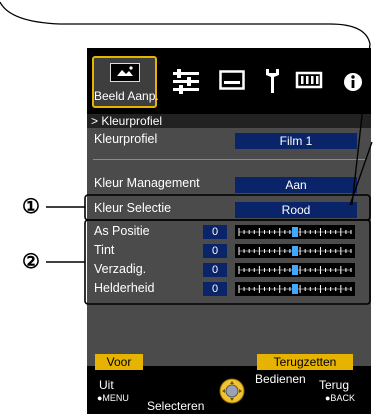 The width and height of the screenshot is (379, 420). Describe the element at coordinates (122, 231) in the screenshot. I see `slider-label: As Positie` at that location.